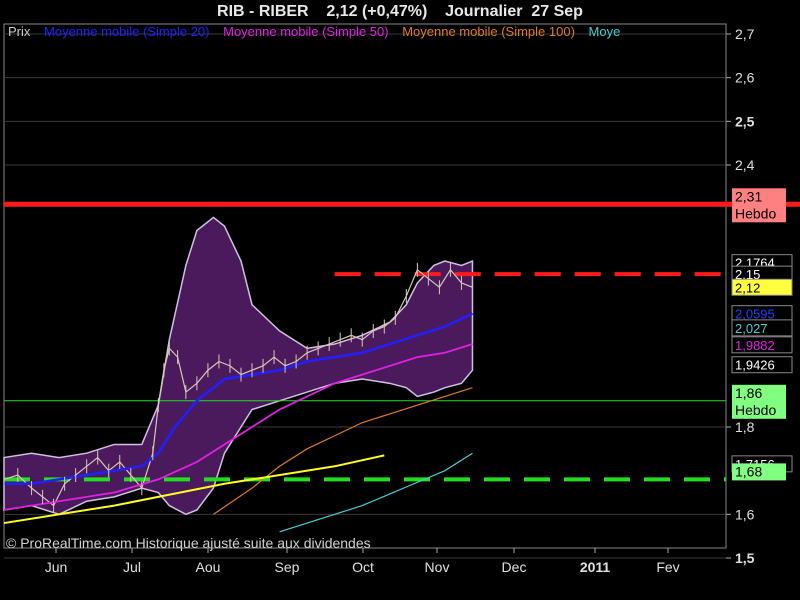 Image resolution: width=800 pixels, height=600 pixels. Describe the element at coordinates (19, 31) in the screenshot. I see `legend-price: Prix` at that location.